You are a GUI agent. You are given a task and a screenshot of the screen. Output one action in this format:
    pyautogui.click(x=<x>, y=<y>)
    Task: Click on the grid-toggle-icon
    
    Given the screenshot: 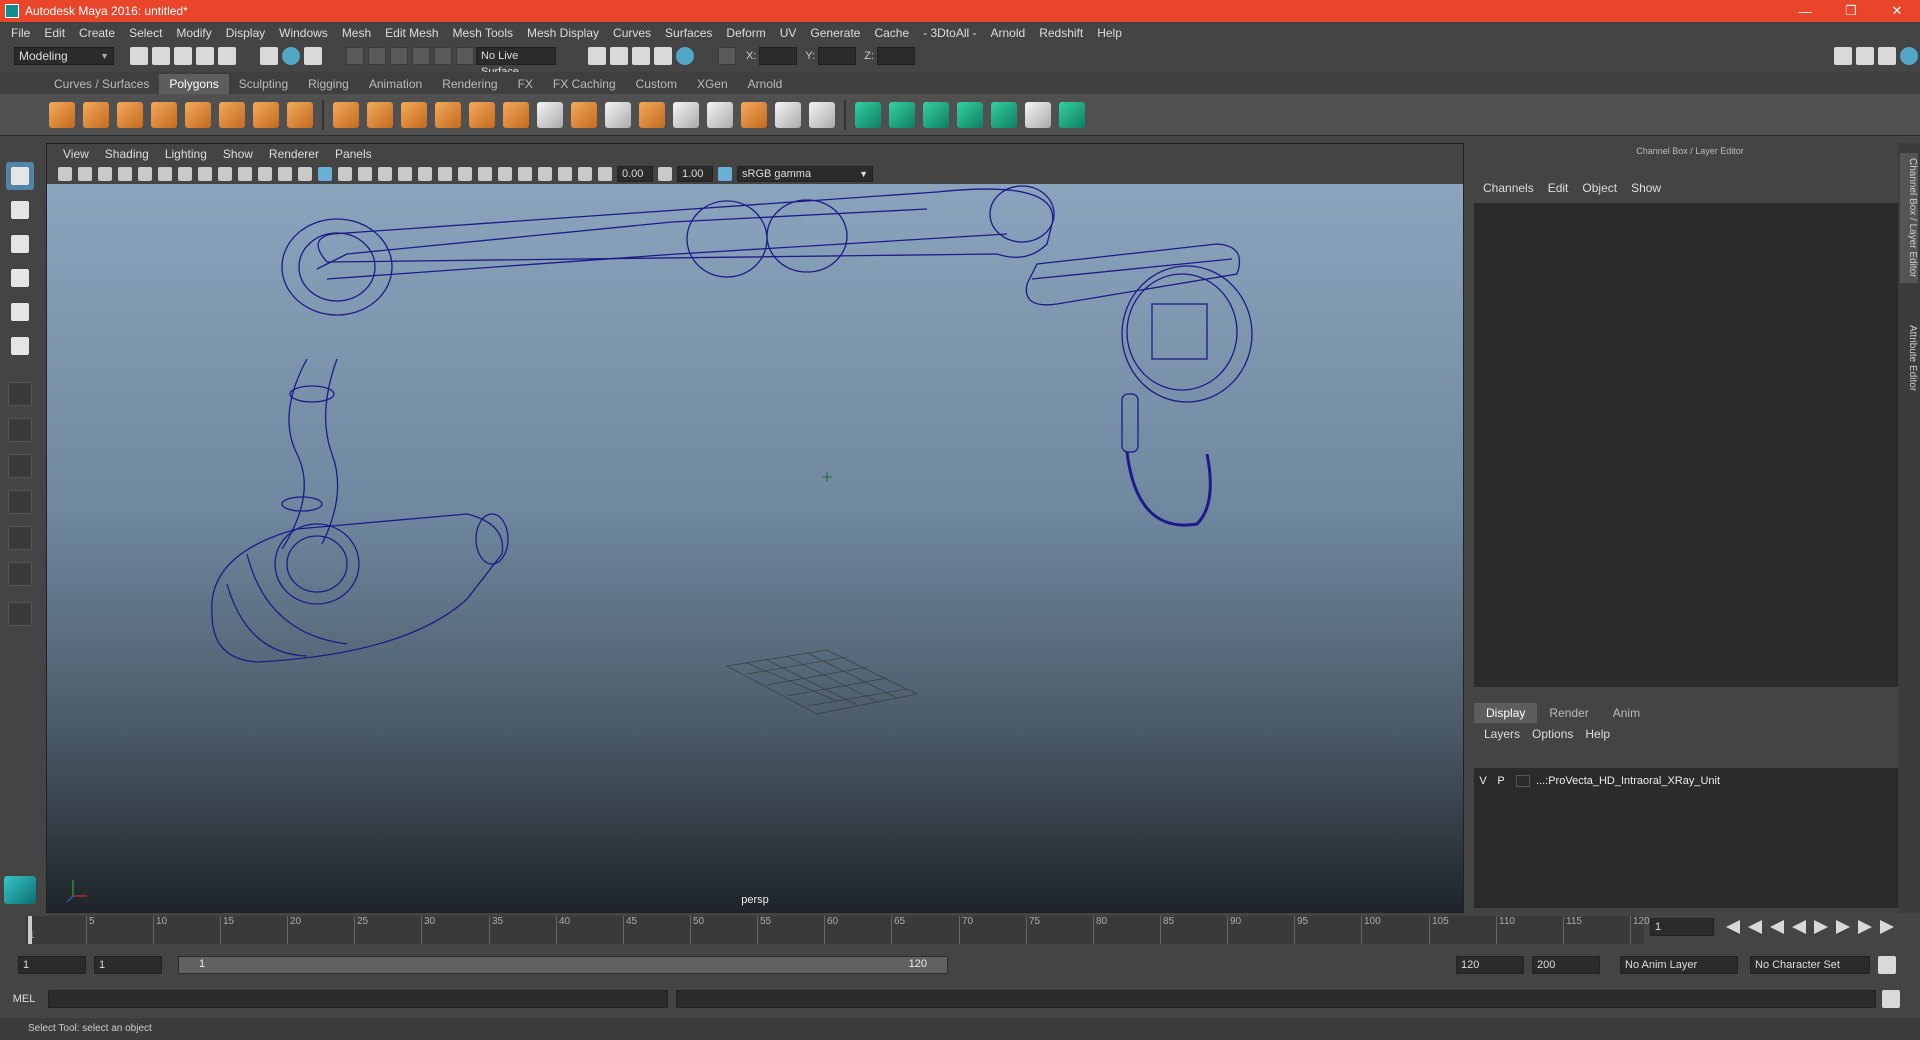 What is the action you would take?
    pyautogui.click(x=185, y=174)
    